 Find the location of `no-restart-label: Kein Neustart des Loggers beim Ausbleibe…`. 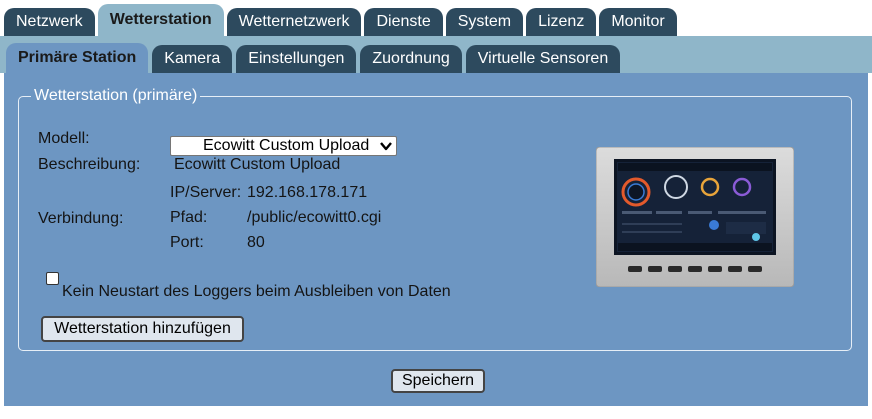

no-restart-label: Kein Neustart des Loggers beim Ausbleibe… is located at coordinates (256, 292).